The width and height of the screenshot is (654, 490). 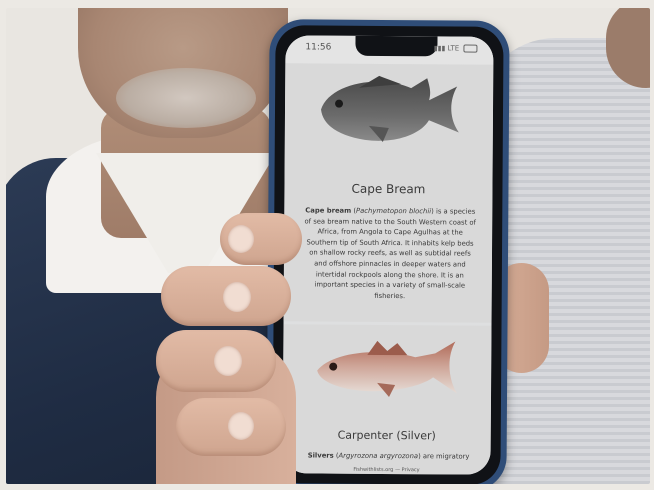 What do you see at coordinates (328, 210) in the screenshot?
I see `fish-common-name: Cape bream` at bounding box center [328, 210].